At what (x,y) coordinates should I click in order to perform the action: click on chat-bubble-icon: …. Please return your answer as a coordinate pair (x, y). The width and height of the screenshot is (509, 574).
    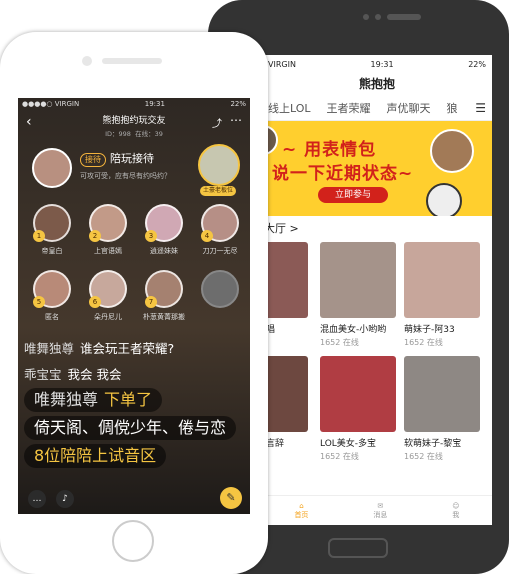
    Looking at the image, I should click on (37, 499).